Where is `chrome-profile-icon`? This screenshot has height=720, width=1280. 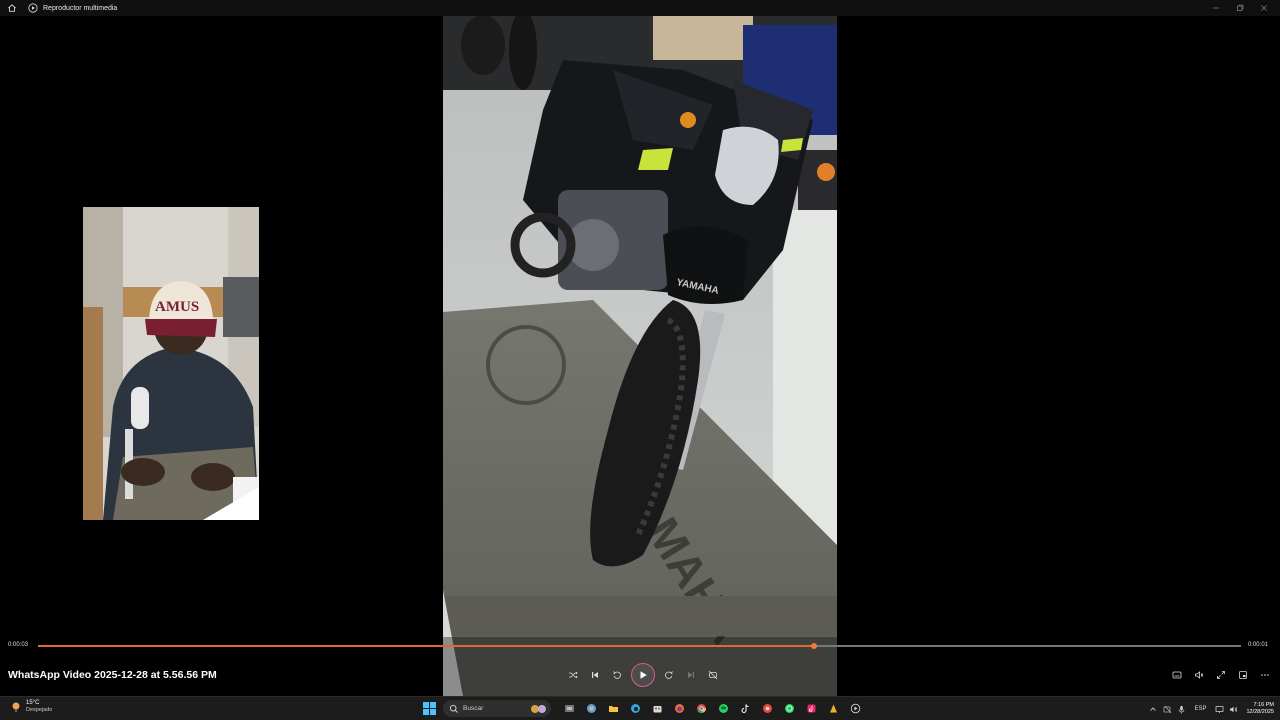 chrome-profile-icon is located at coordinates (767, 708).